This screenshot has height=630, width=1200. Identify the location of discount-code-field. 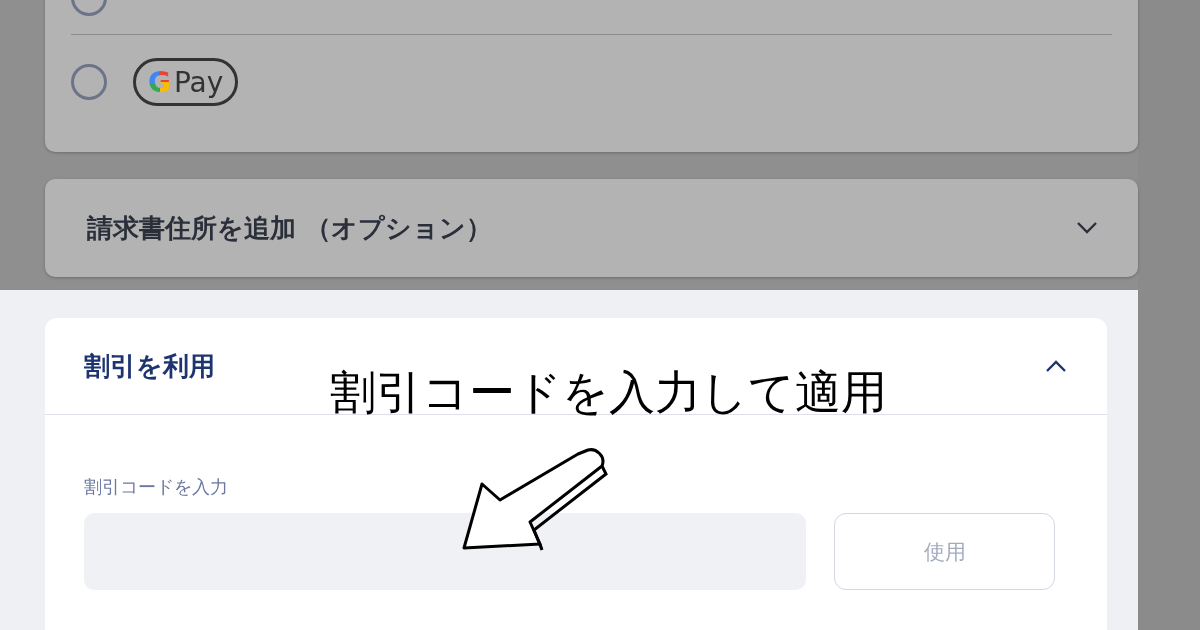
(445, 551).